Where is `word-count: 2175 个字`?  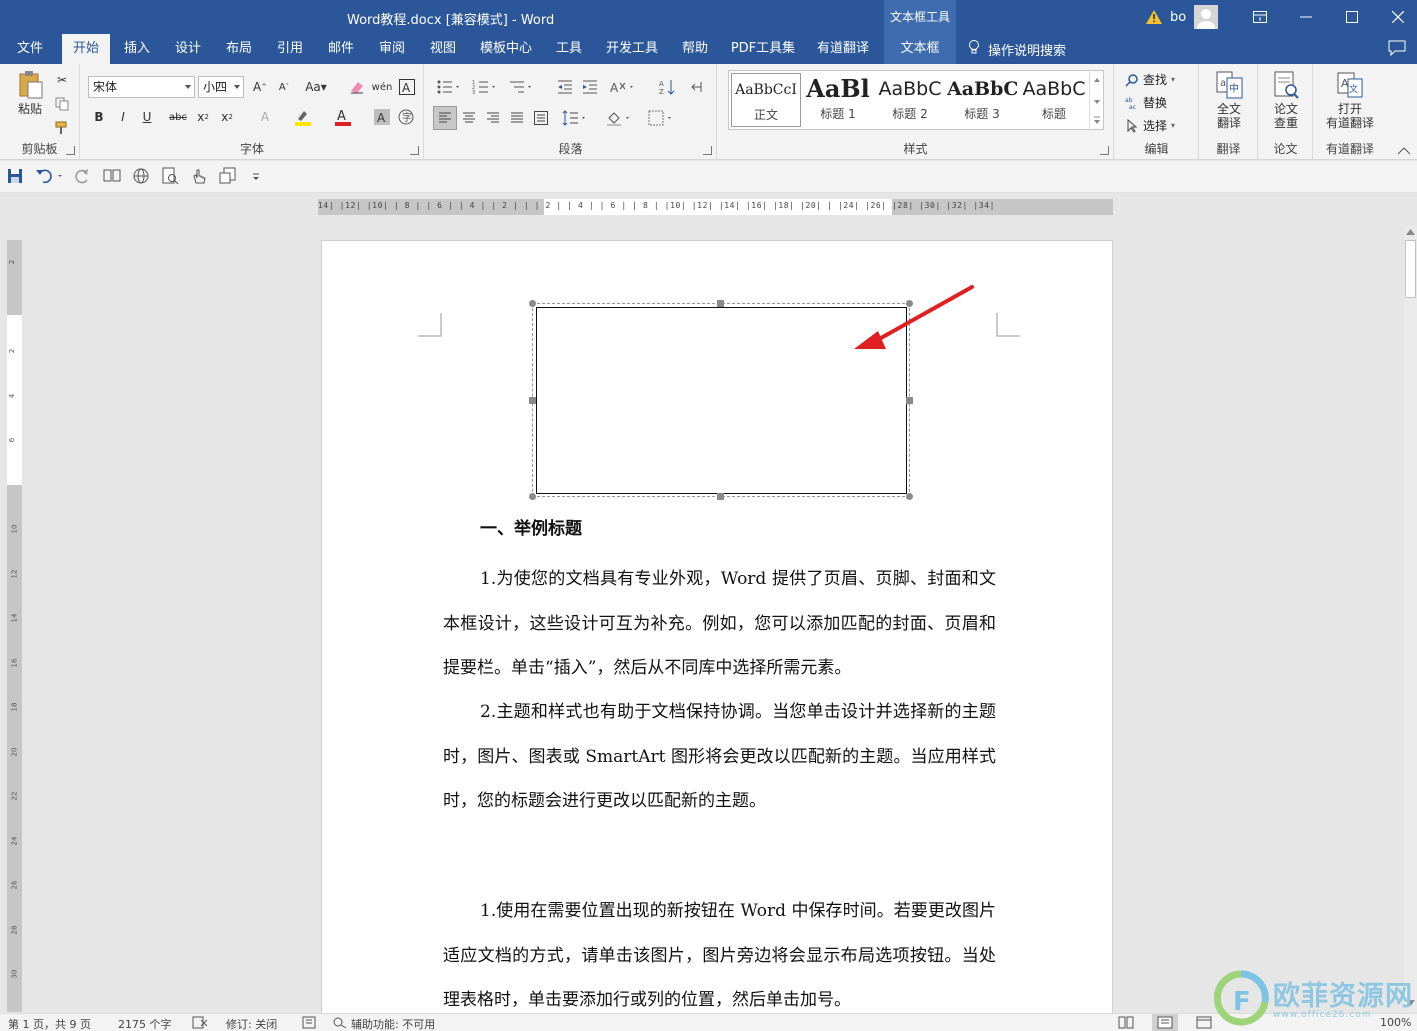
word-count: 2175 个字 is located at coordinates (145, 1023).